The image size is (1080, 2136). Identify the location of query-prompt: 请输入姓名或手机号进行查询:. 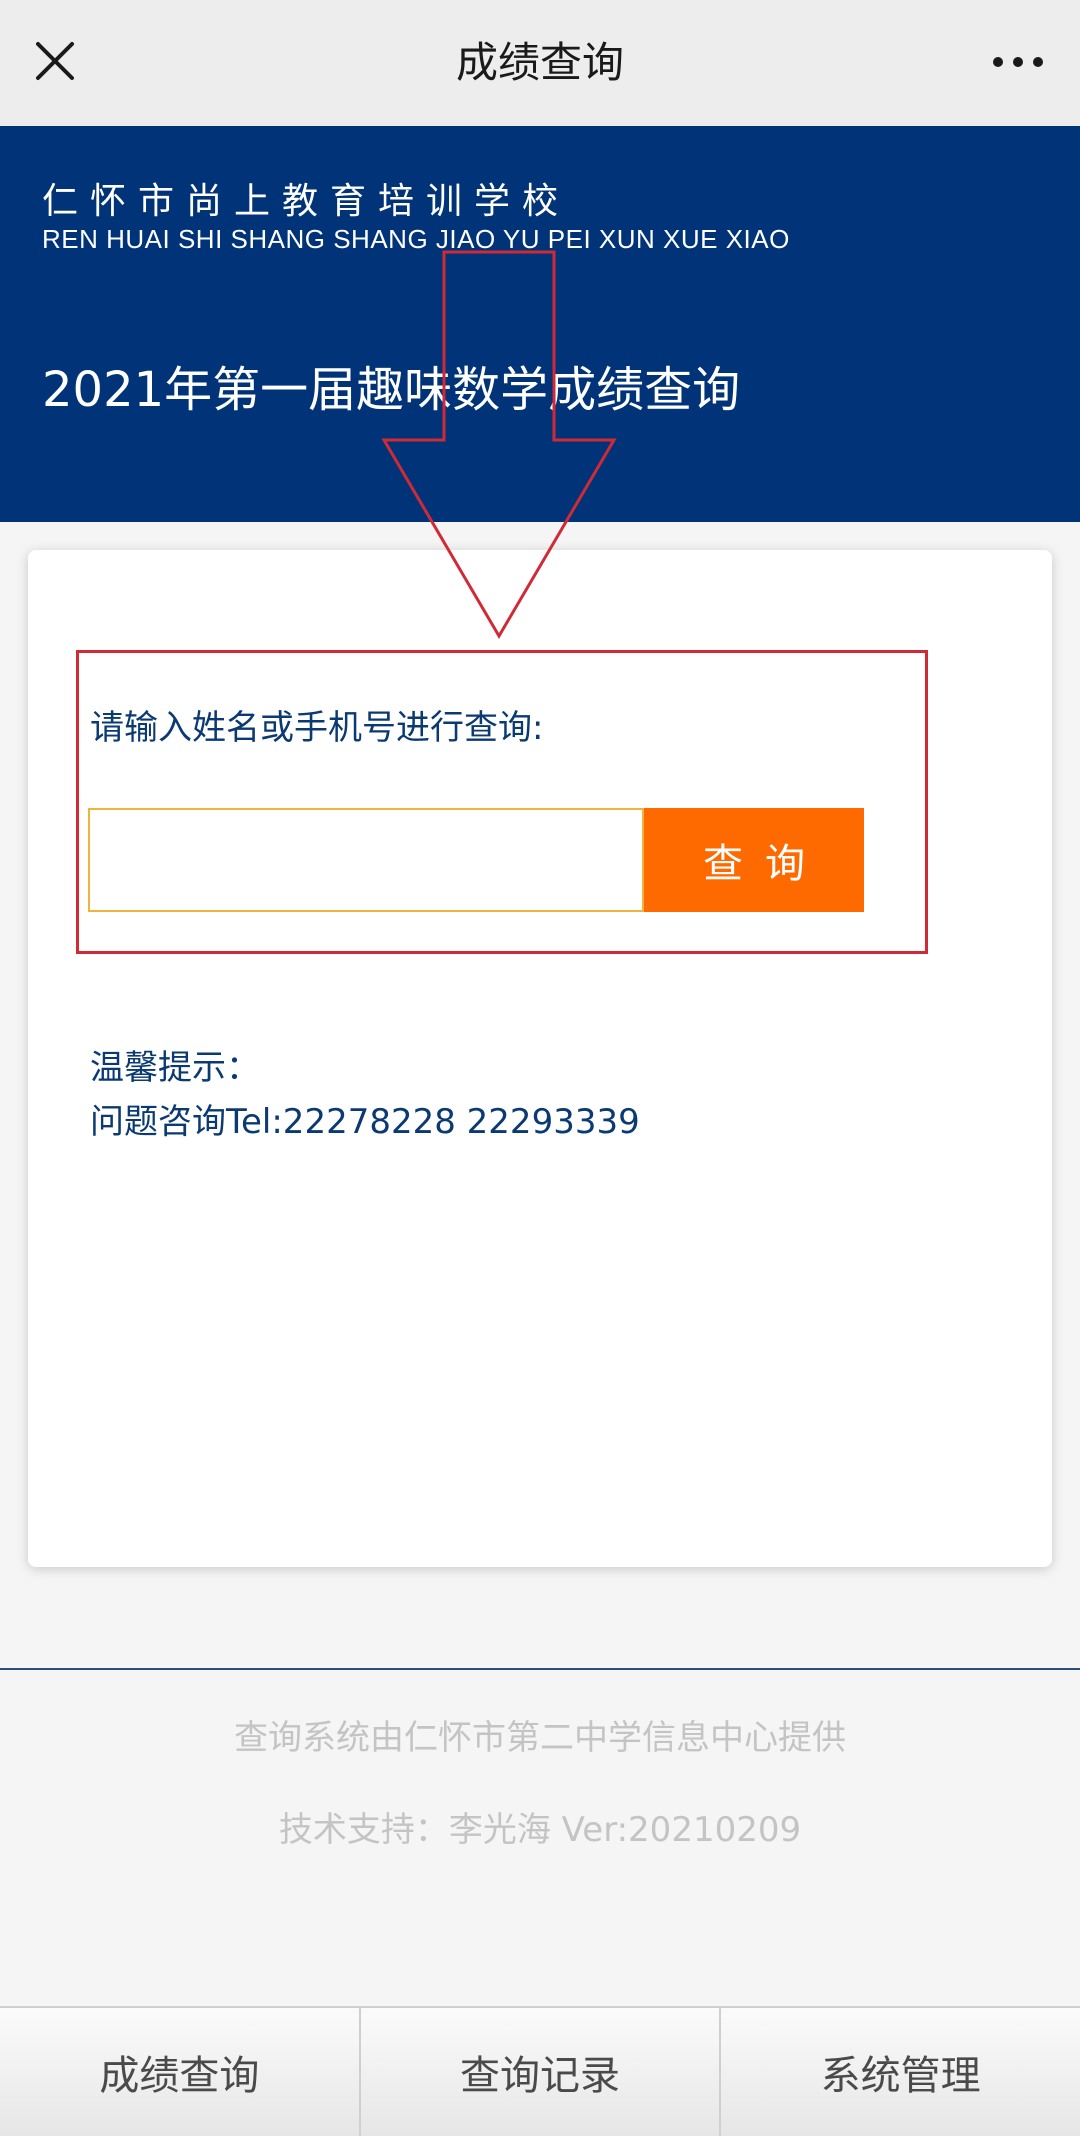
(317, 728).